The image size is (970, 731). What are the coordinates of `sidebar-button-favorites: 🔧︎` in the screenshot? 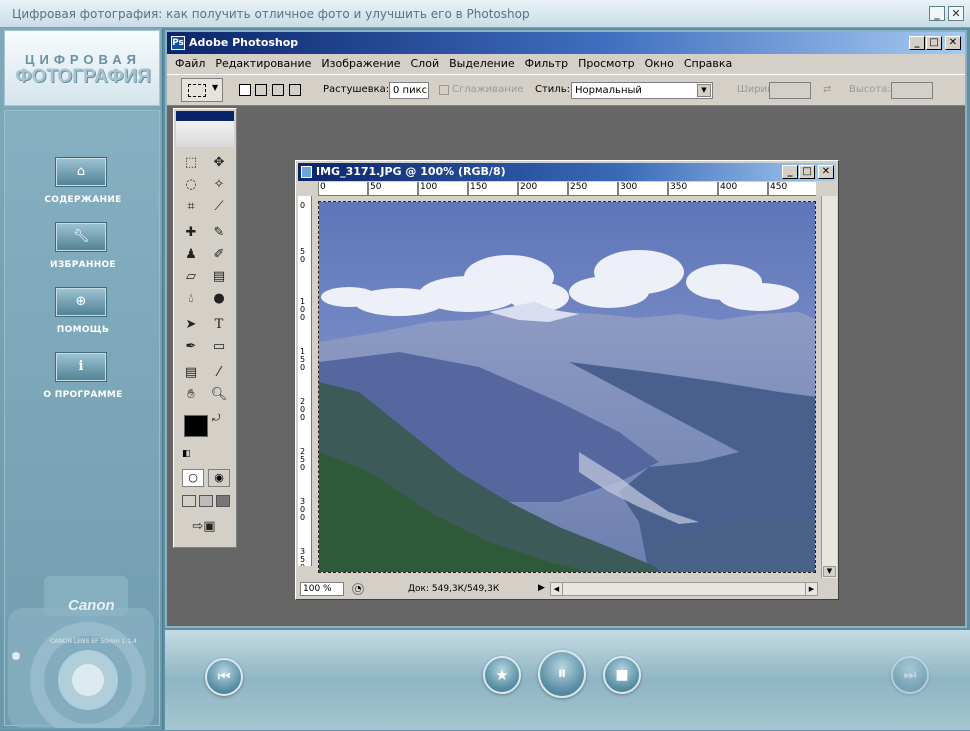 It's located at (81, 237).